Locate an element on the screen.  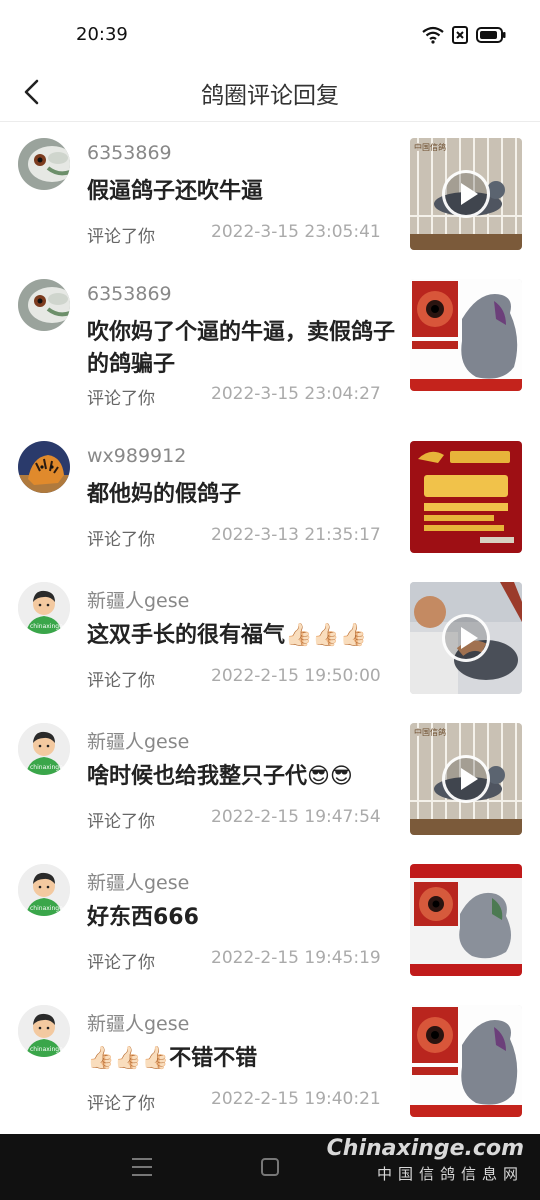
comment-text: 啥时候也给我整只子代😎😎 is located at coordinates (220, 776).